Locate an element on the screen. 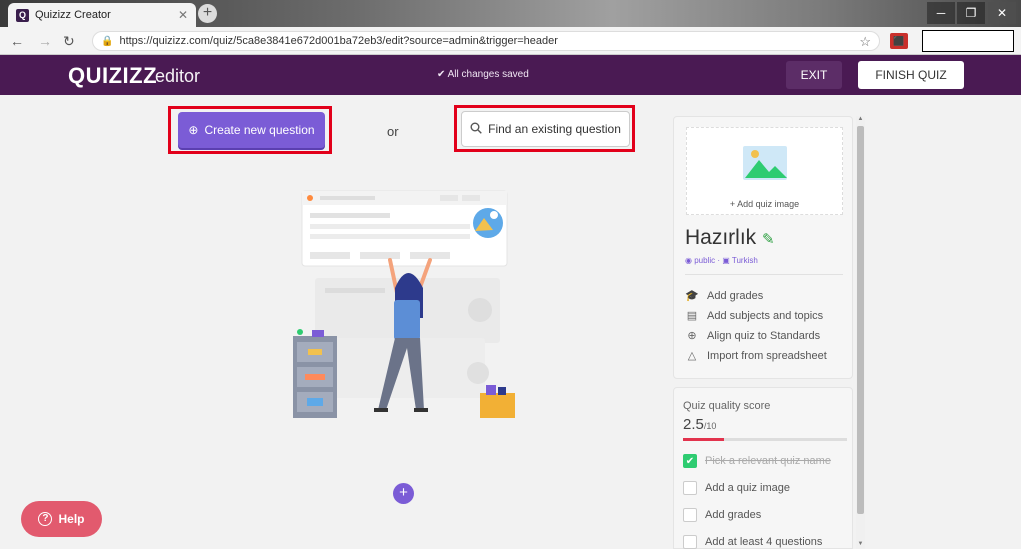  drive-icon: △ is located at coordinates (692, 356).